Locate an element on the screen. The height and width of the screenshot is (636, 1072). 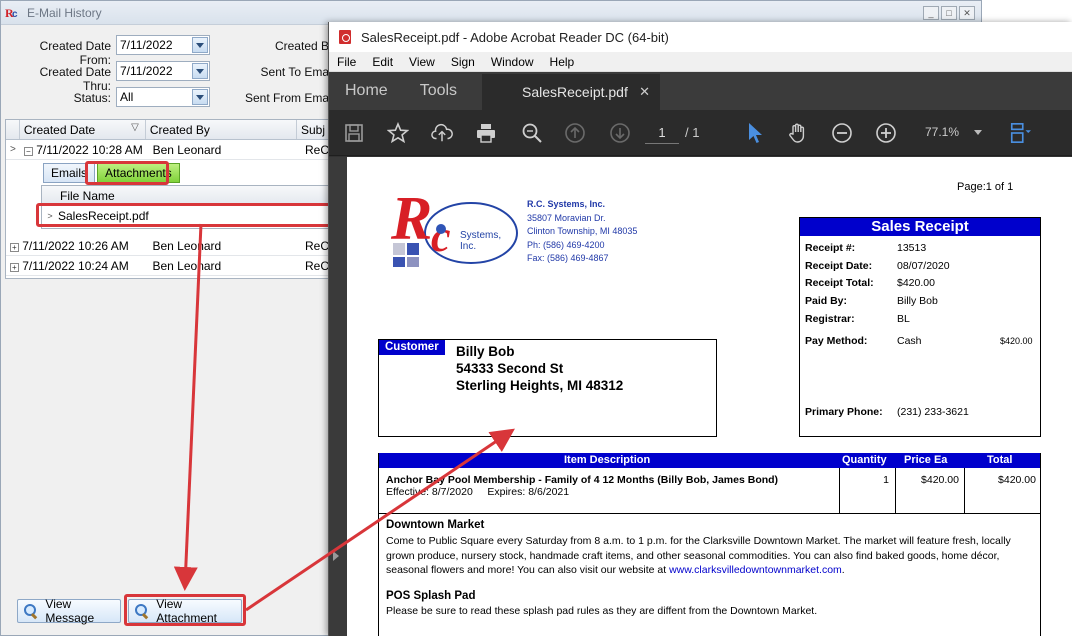
item-price: $420.00 is located at coordinates (940, 480).